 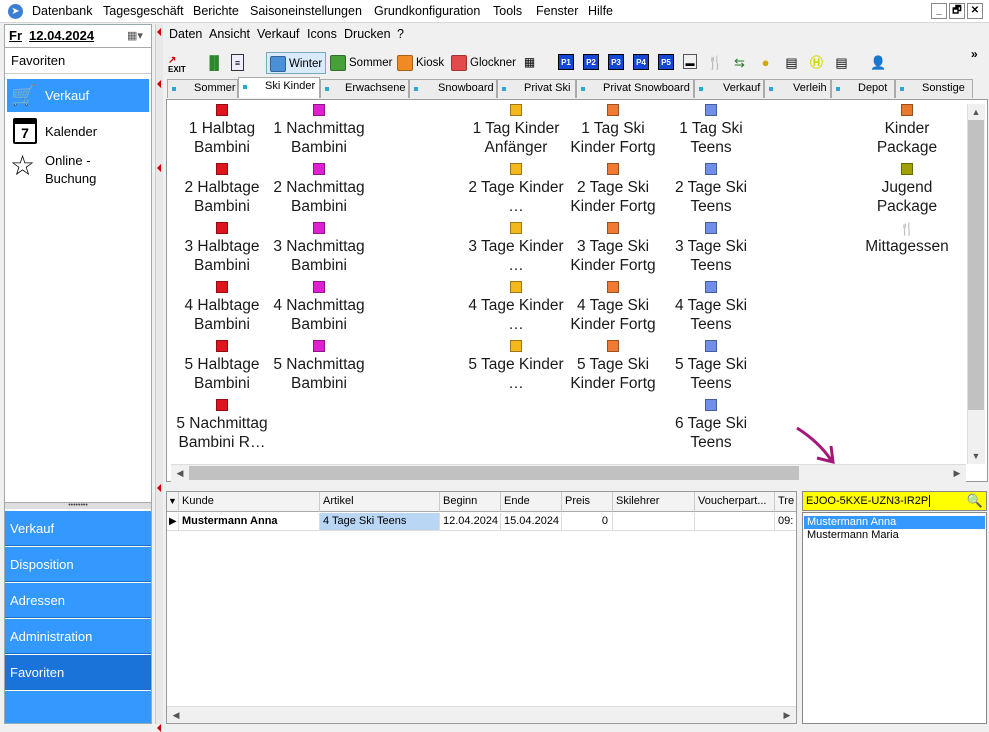 I want to click on article-tile: 3 Nachmittag Bambini, so click(x=319, y=248).